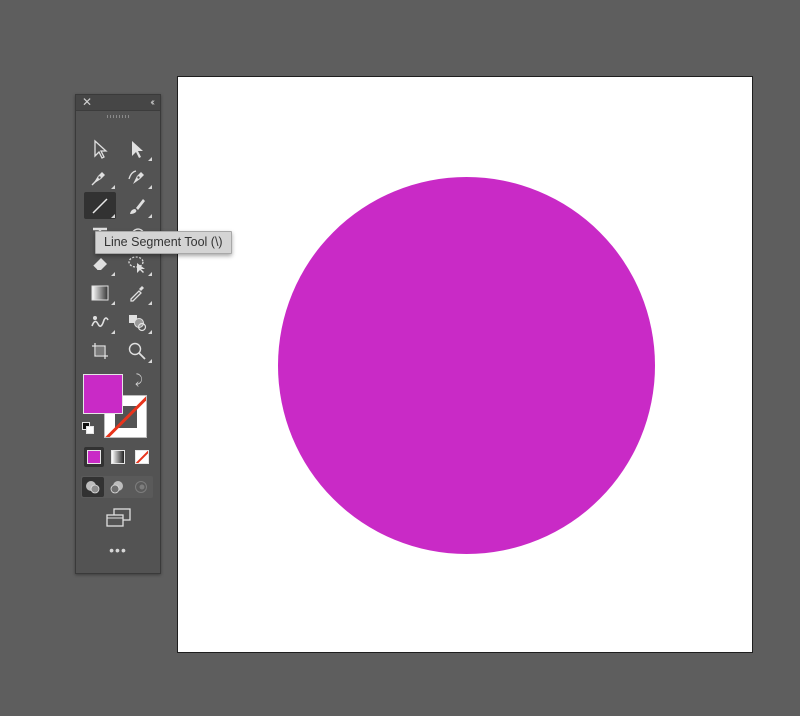 The height and width of the screenshot is (716, 800). I want to click on gradient-icon, so click(100, 293).